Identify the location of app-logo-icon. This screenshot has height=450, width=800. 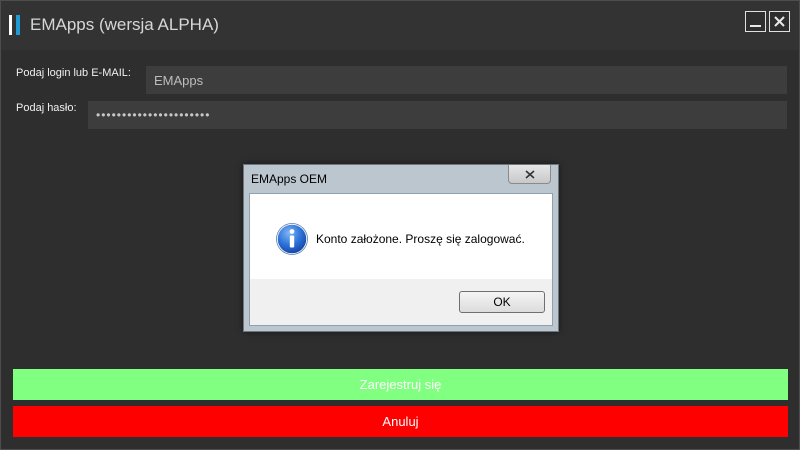
(16, 25).